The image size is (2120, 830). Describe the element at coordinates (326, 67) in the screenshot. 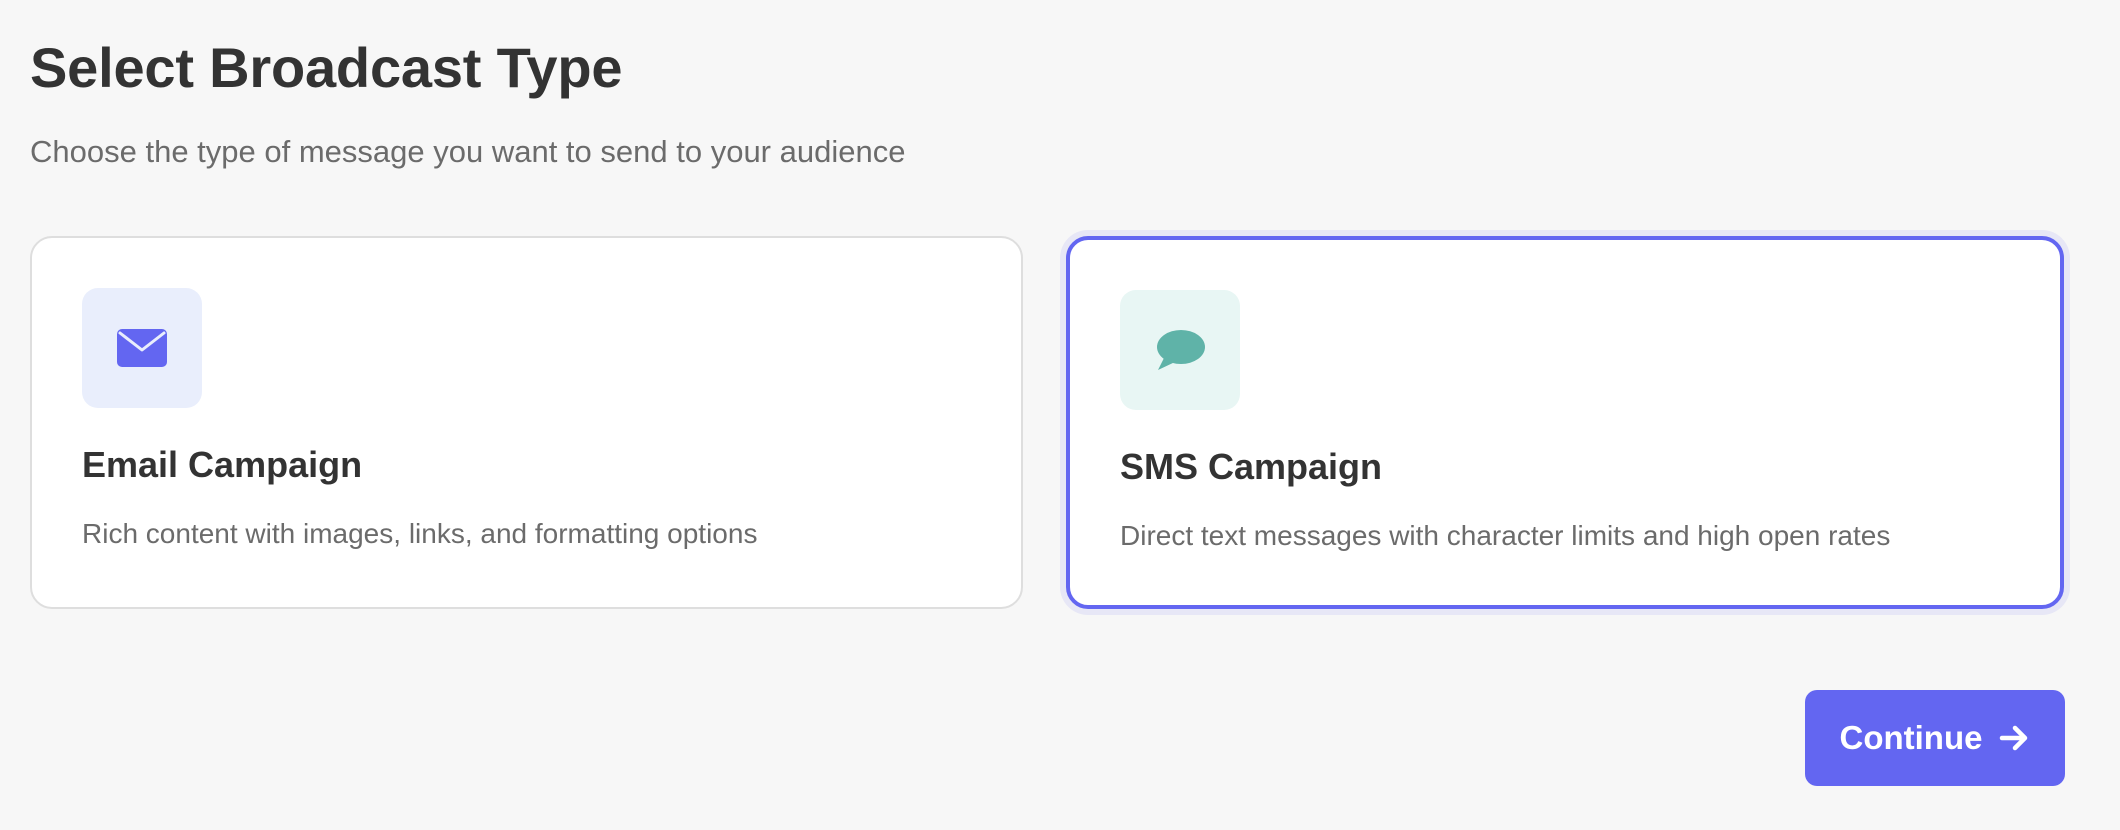

I see `page-title: Select Broadcast Type` at that location.